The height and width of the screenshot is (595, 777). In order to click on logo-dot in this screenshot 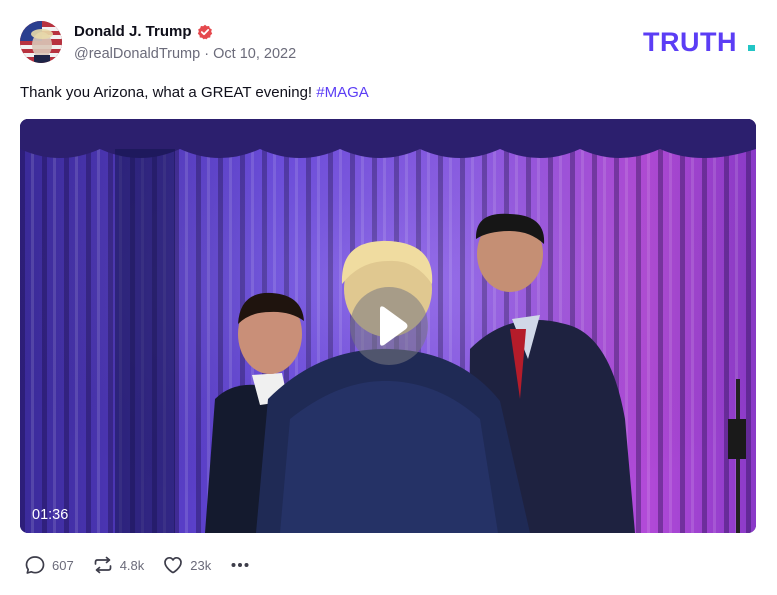, I will do `click(751, 48)`.